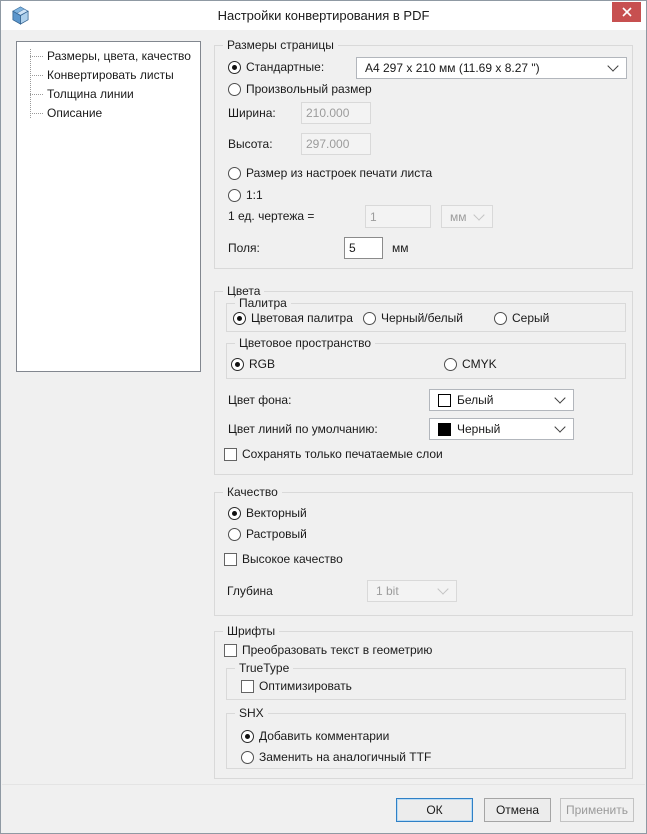  I want to click on shx-add-comments-radio: Добавить комментарии, so click(315, 736).